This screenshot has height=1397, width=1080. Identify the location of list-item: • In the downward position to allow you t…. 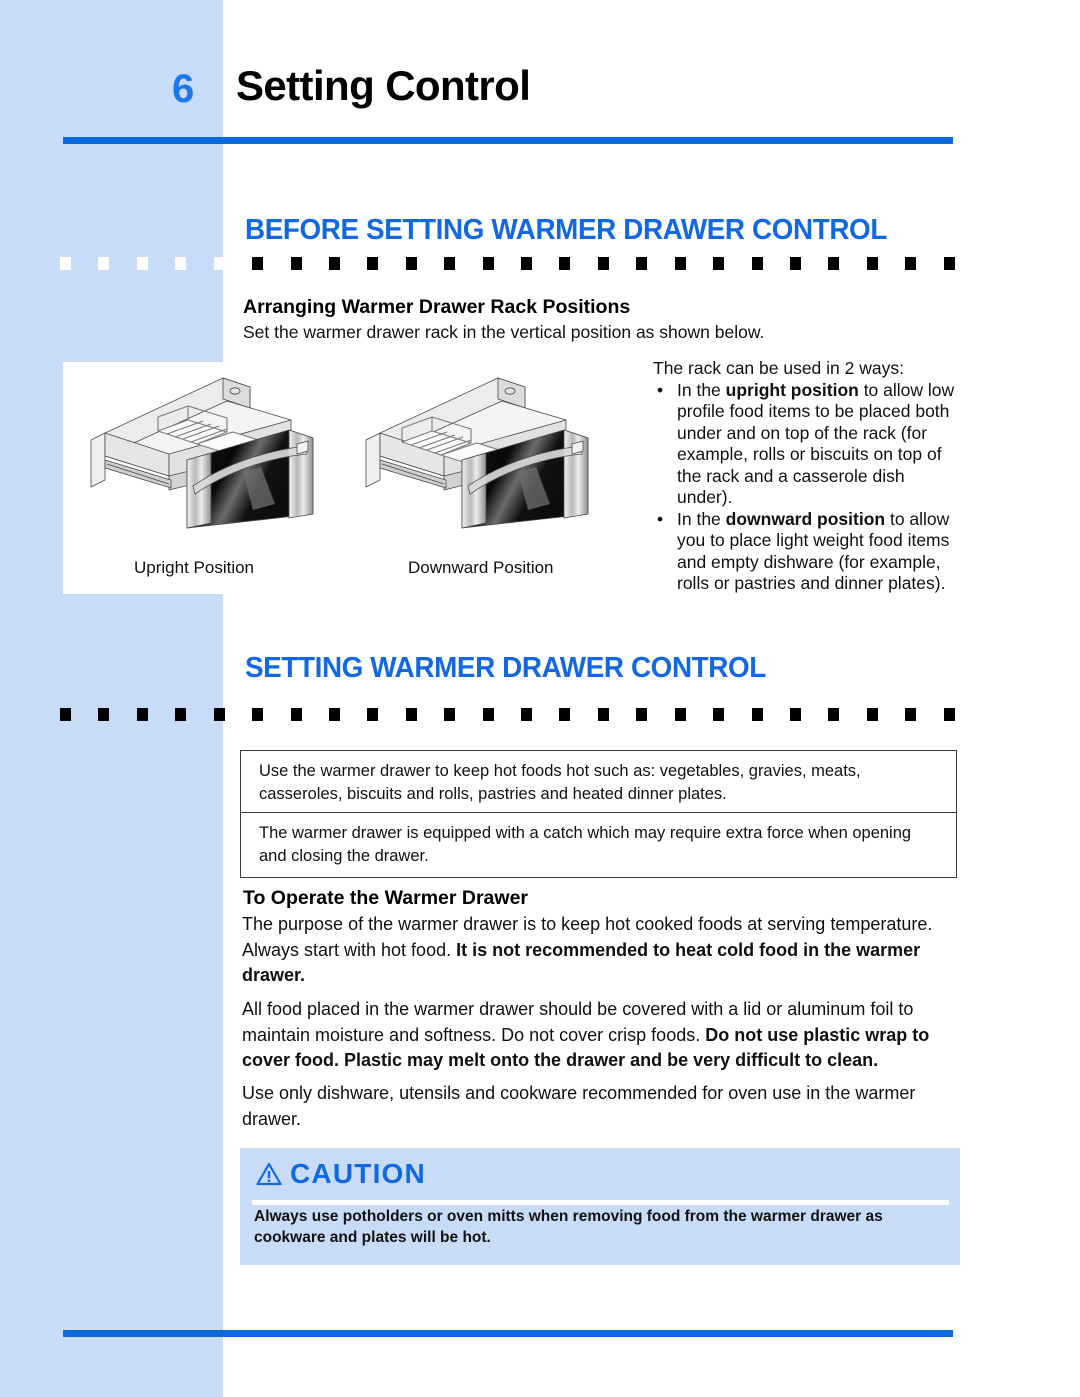
(808, 552).